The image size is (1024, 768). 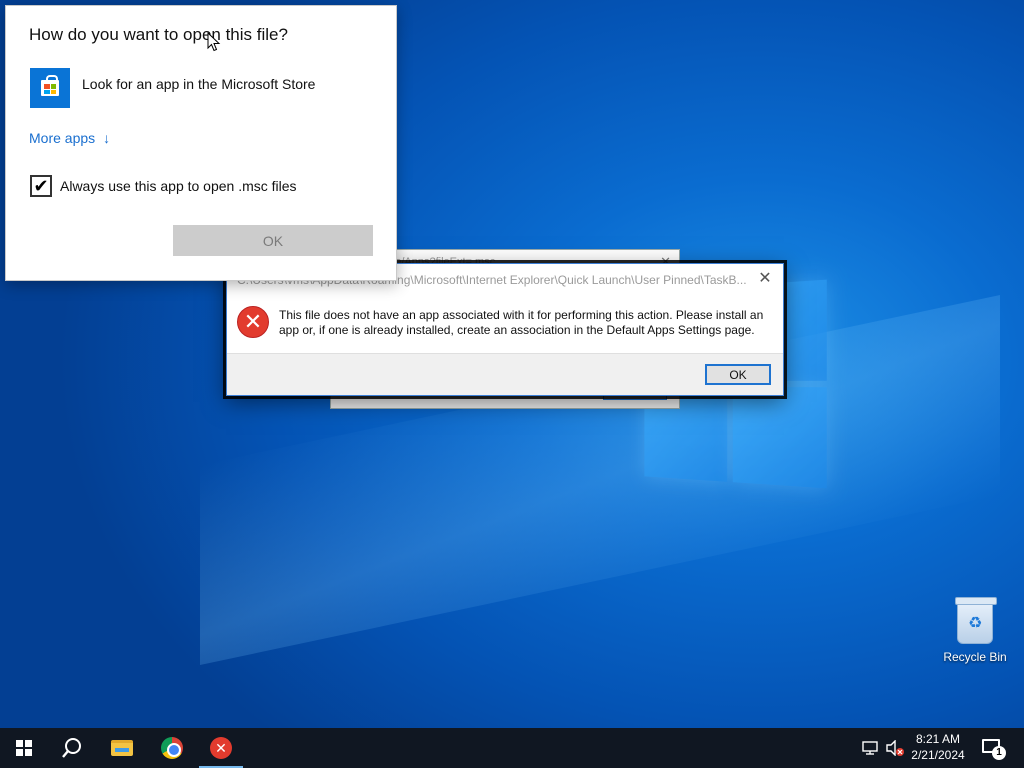 What do you see at coordinates (214, 42) in the screenshot?
I see `mouse-cursor-icon` at bounding box center [214, 42].